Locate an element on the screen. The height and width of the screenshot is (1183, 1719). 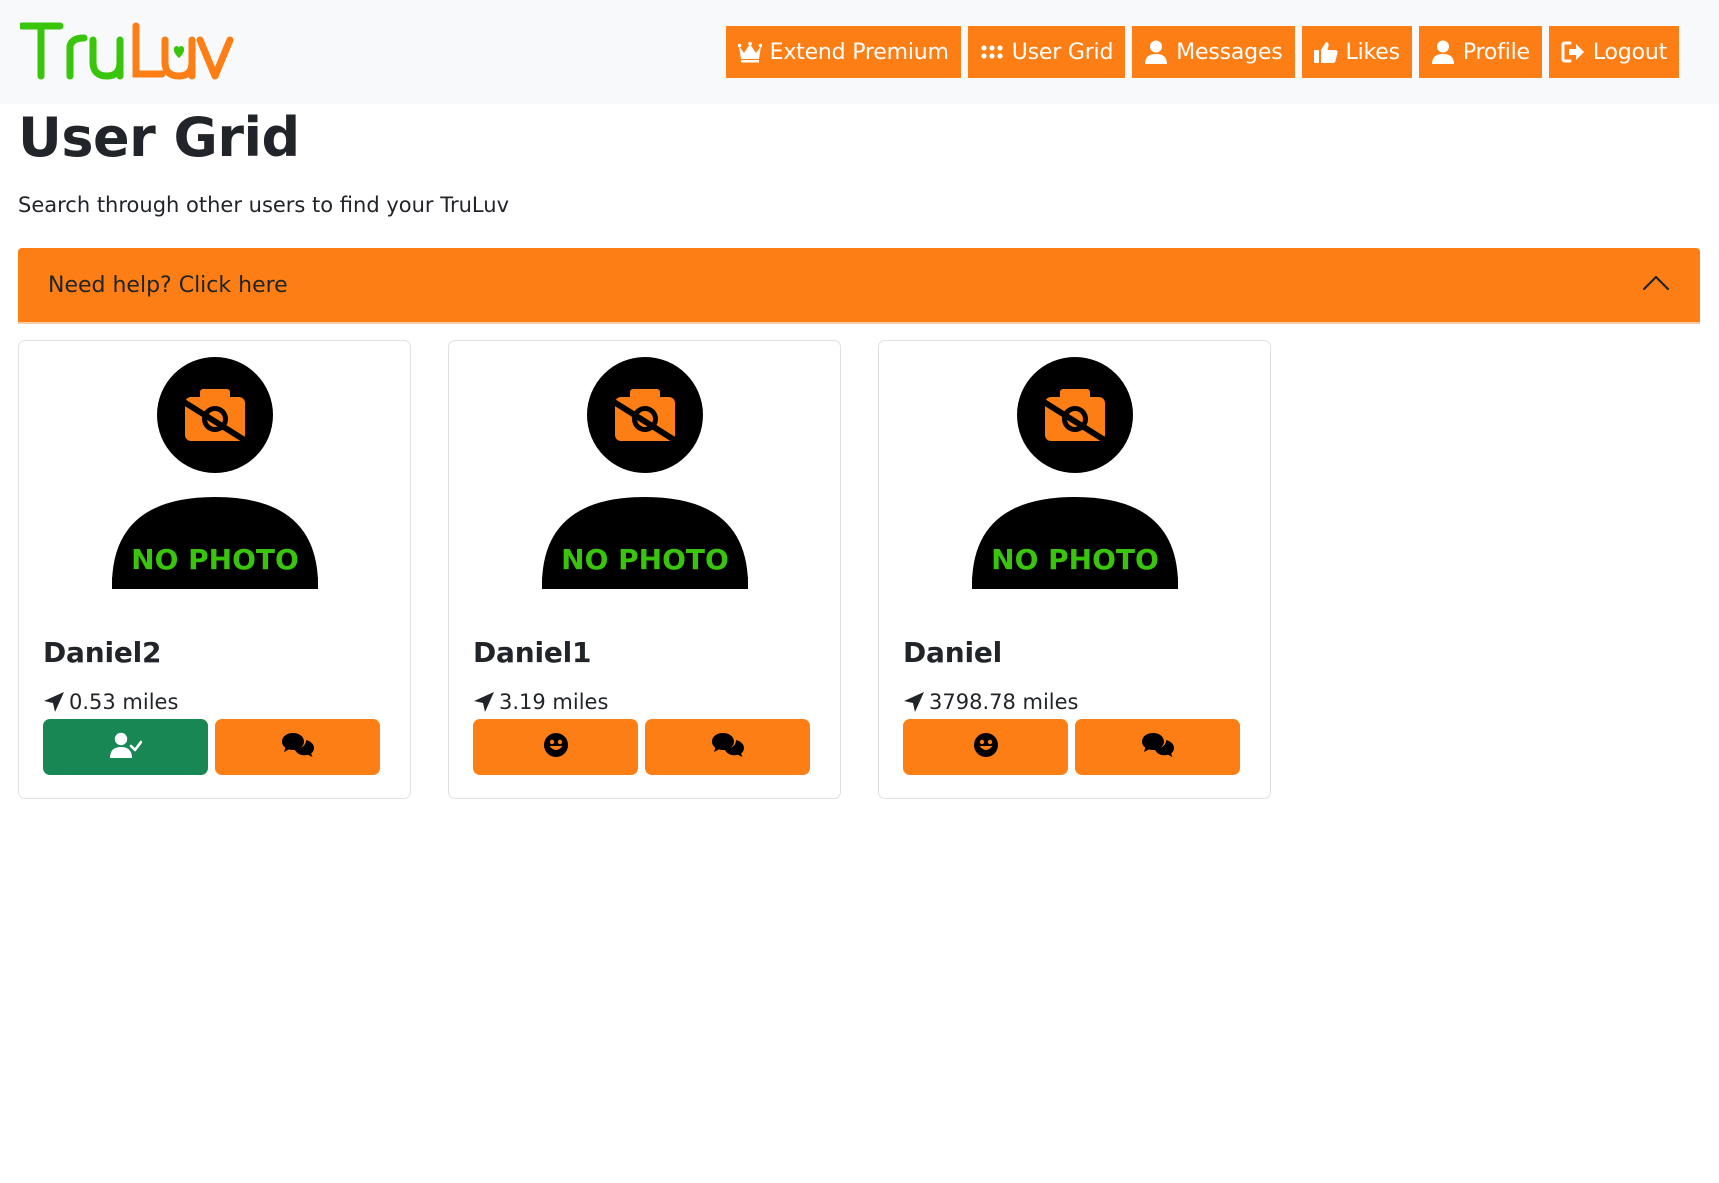
user-name: Daniel is located at coordinates (952, 652).